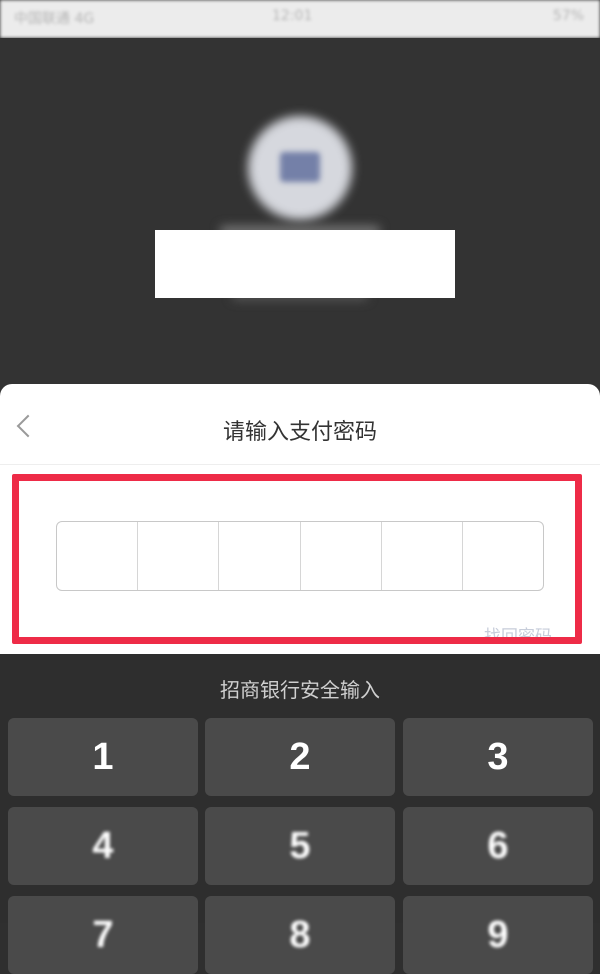 Image resolution: width=600 pixels, height=974 pixels. I want to click on forgot-password-link: 找回密码, so click(518, 634).